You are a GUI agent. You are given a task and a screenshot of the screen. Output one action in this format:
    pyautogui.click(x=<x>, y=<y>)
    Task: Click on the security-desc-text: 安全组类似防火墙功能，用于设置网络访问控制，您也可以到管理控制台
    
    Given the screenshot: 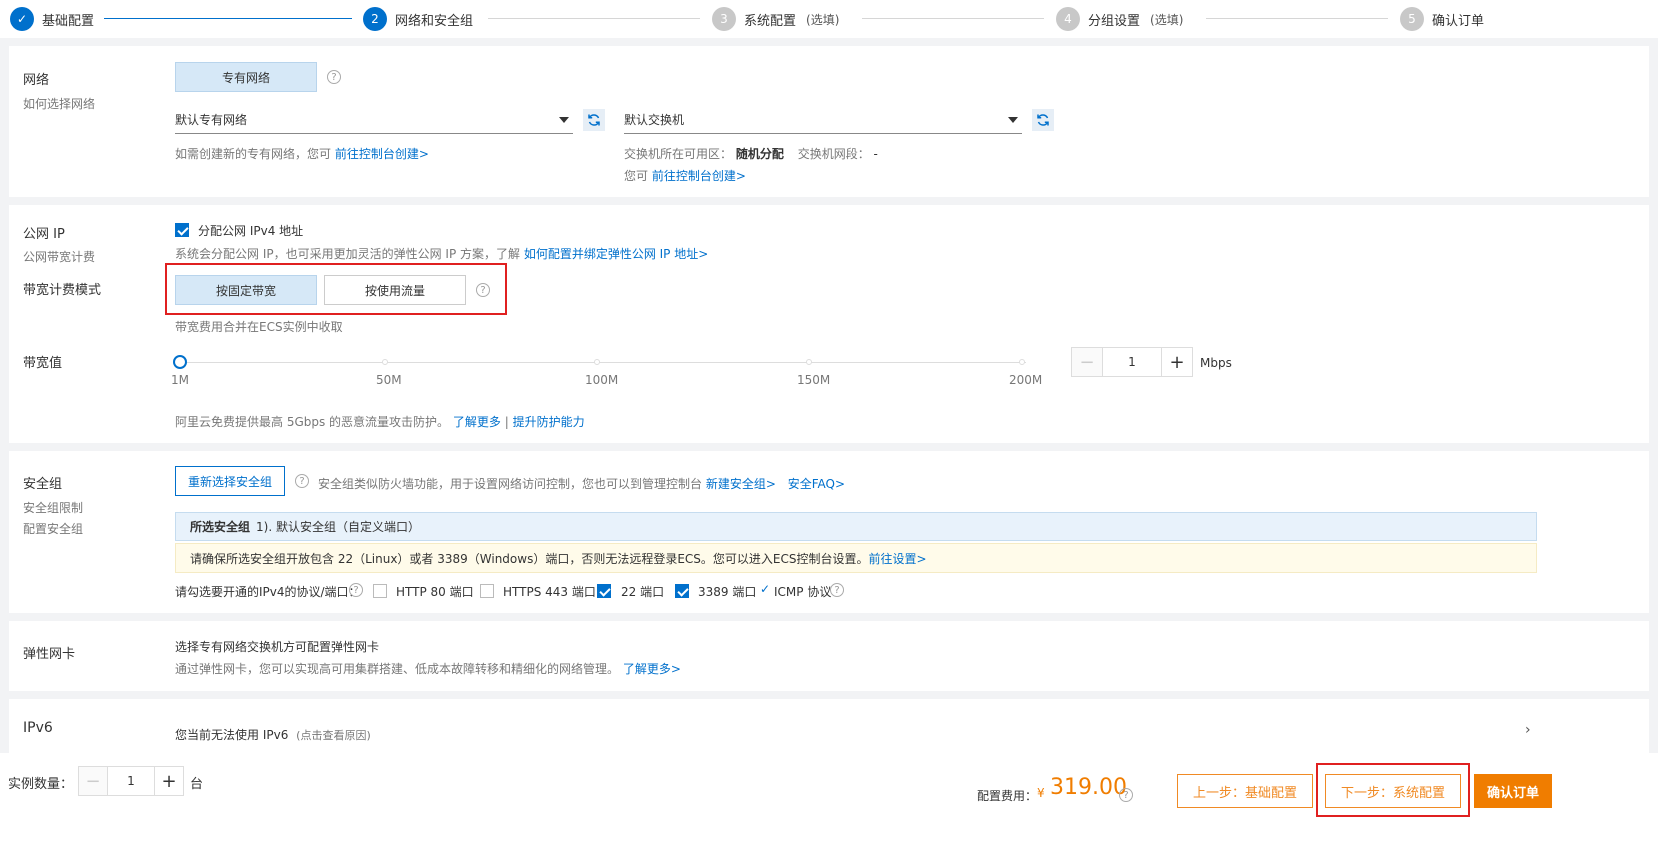 What is the action you would take?
    pyautogui.click(x=510, y=484)
    